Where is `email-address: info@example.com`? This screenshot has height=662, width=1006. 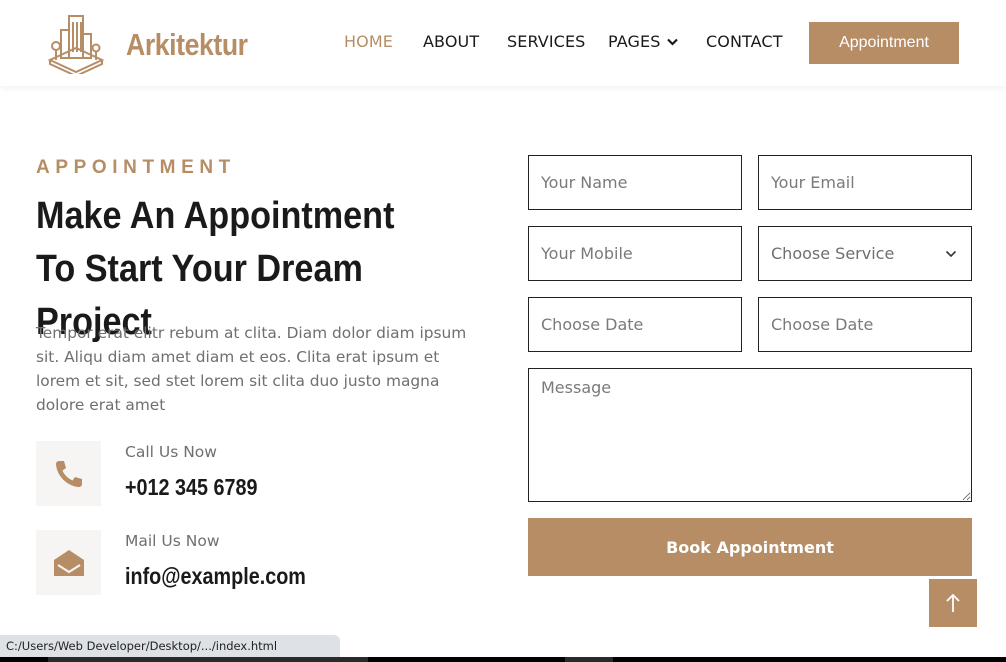 email-address: info@example.com is located at coordinates (215, 576).